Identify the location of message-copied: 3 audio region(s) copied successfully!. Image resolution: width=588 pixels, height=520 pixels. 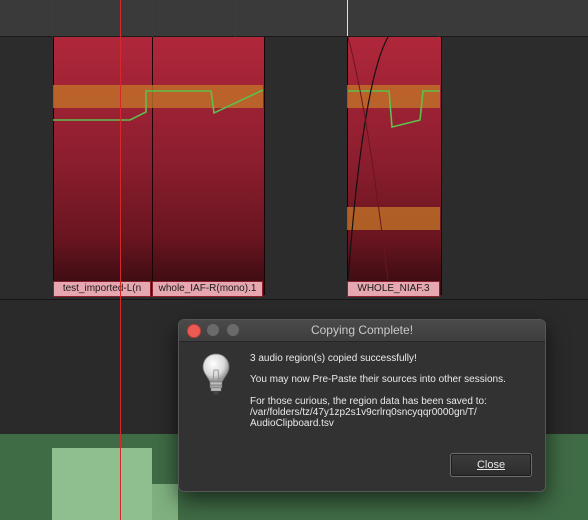
(333, 358).